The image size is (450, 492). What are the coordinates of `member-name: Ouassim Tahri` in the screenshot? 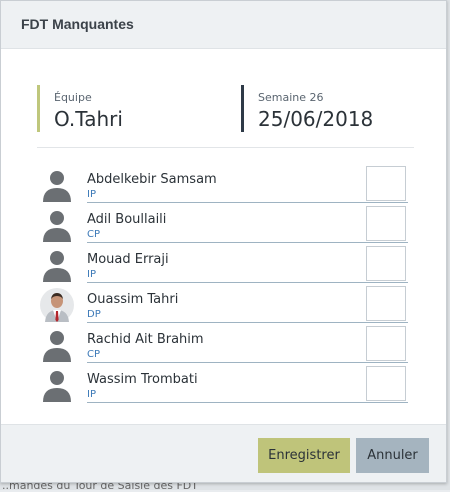 It's located at (133, 299).